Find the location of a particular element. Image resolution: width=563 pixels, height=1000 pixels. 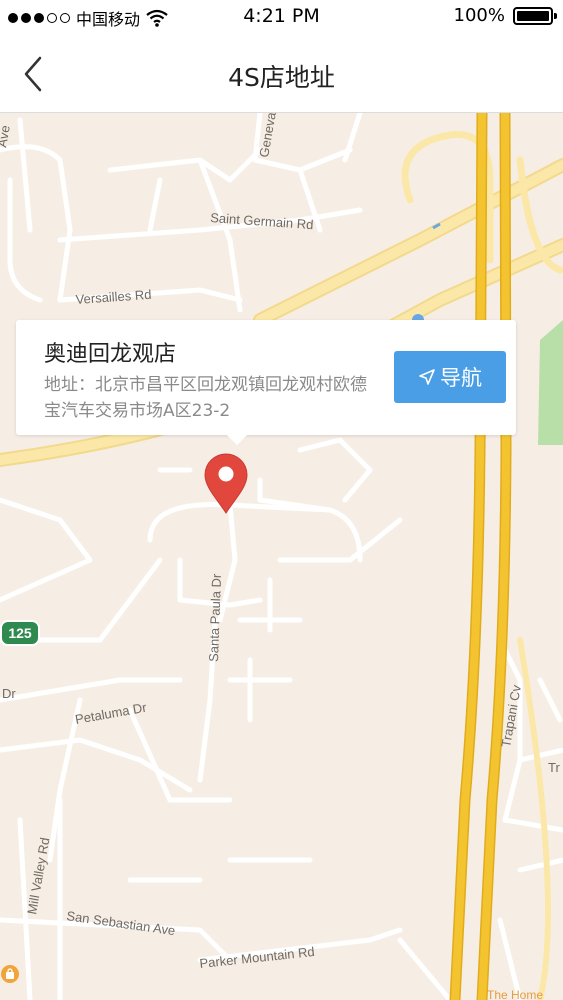

route-shield-number: 125 is located at coordinates (20, 633).